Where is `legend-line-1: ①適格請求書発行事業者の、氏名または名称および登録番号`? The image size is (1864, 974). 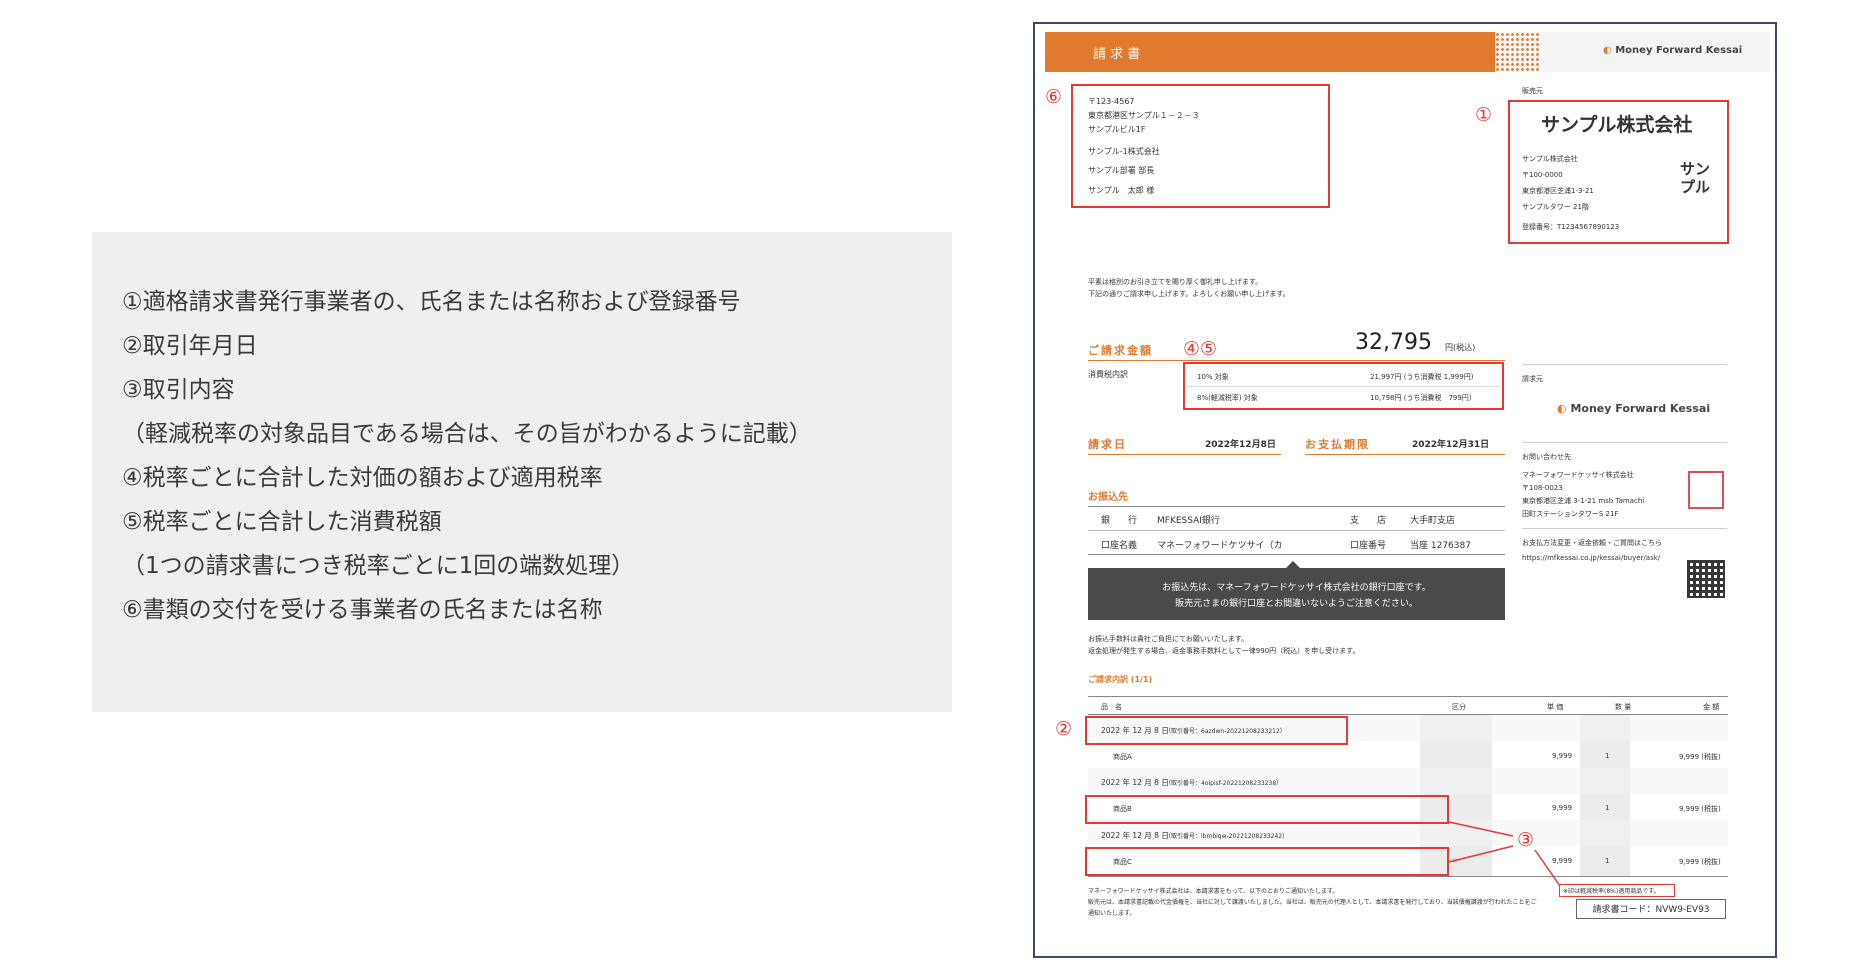
legend-line-1: ①適格請求書発行事業者の、氏名または名称および登録番号 is located at coordinates (431, 302).